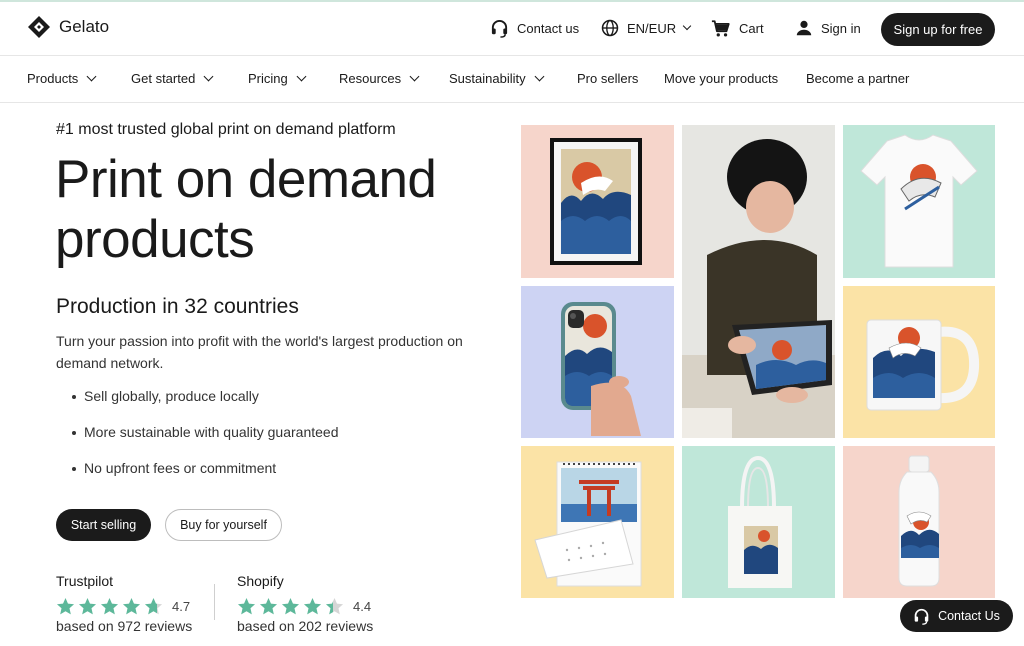  Describe the element at coordinates (601, 369) in the screenshot. I see `phone-case-icon` at that location.